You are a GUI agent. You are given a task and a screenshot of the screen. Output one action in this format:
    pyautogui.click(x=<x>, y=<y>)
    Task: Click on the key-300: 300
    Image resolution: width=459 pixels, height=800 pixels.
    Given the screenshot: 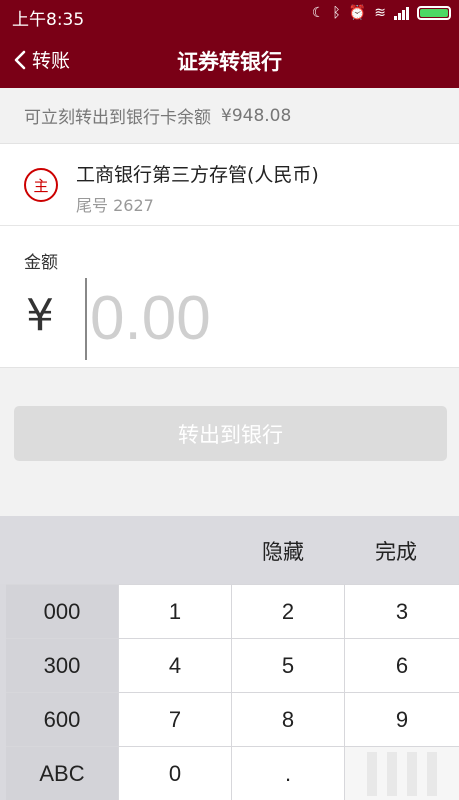 What is the action you would take?
    pyautogui.click(x=62, y=665)
    